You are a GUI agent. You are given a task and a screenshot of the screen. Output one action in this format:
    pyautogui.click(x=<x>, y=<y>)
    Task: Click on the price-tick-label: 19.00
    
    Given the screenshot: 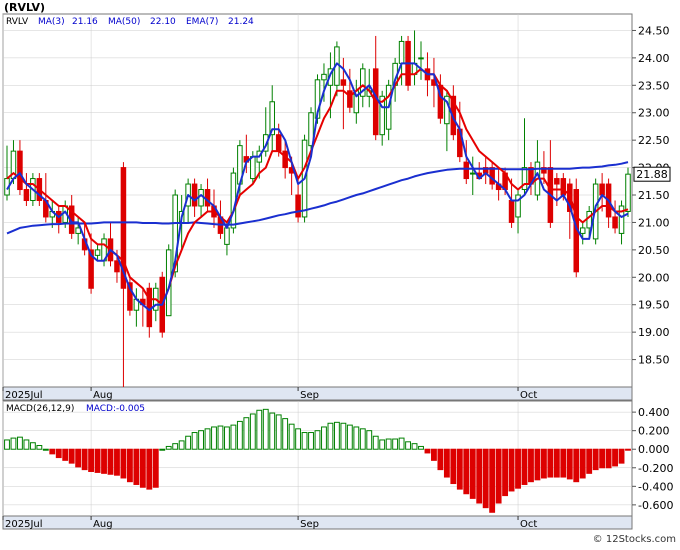 What is the action you would take?
    pyautogui.click(x=654, y=332)
    